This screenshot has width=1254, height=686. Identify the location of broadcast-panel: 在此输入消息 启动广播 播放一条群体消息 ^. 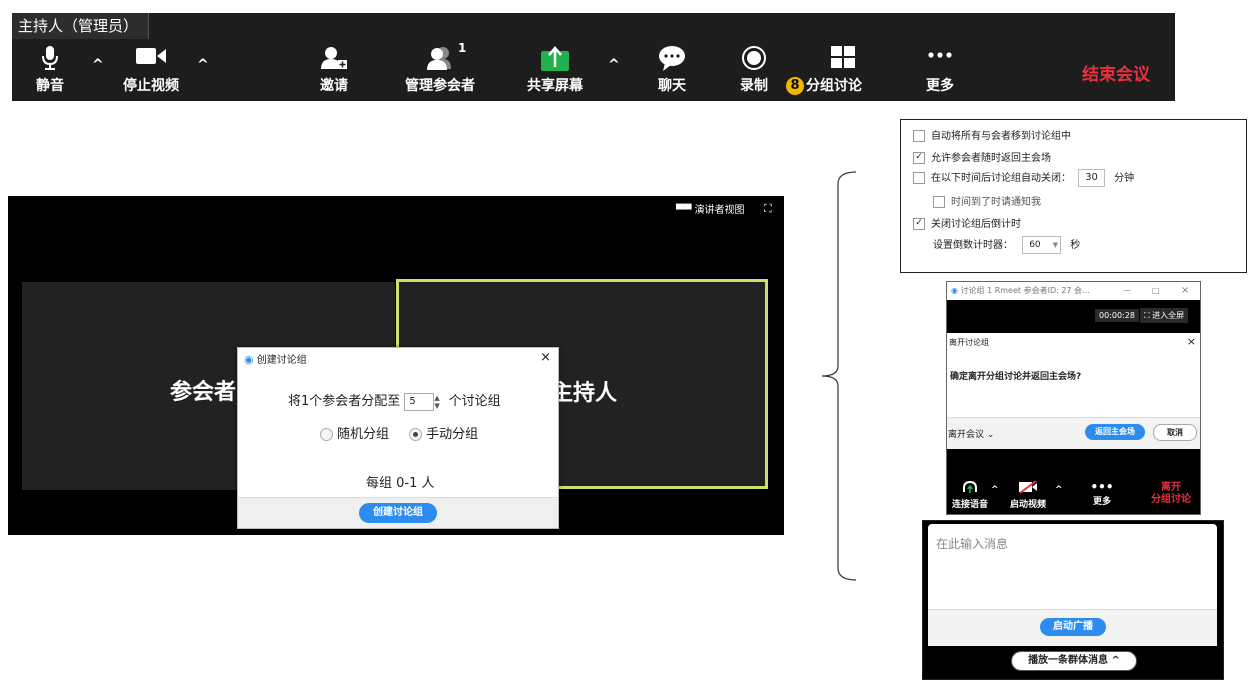
(1073, 600).